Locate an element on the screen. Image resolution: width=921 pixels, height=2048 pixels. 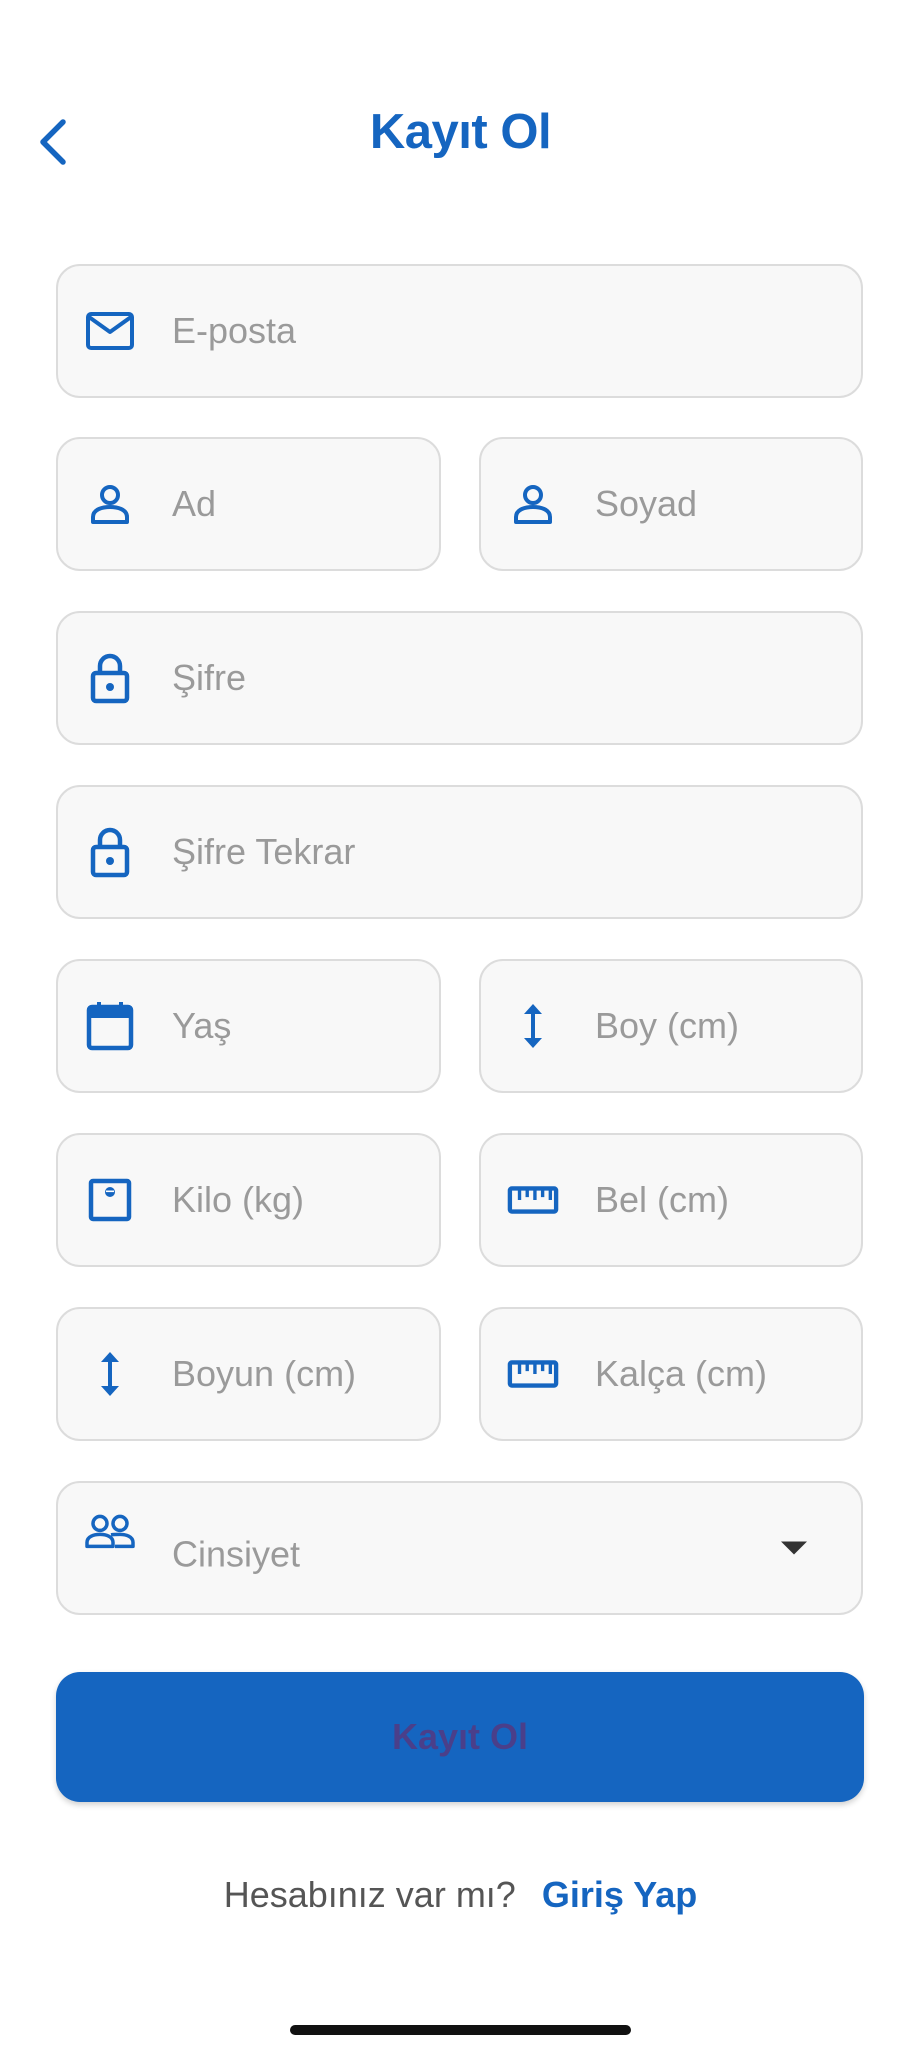
weight-field: Kilo (kg) is located at coordinates (248, 1200).